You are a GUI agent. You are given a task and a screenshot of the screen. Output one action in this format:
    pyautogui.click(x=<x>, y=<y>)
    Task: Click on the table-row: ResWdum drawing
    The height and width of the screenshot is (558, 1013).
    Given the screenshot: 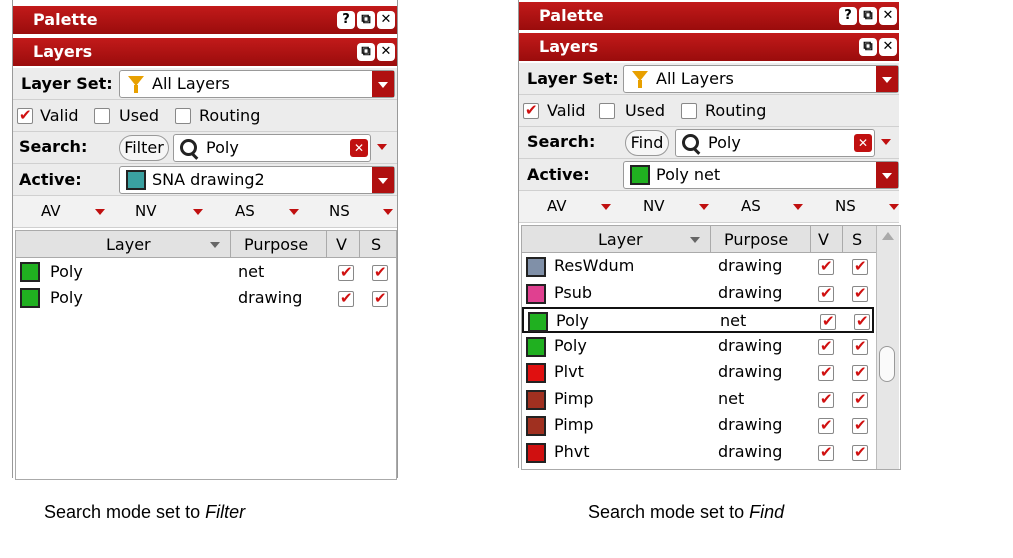 What is the action you would take?
    pyautogui.click(x=698, y=267)
    